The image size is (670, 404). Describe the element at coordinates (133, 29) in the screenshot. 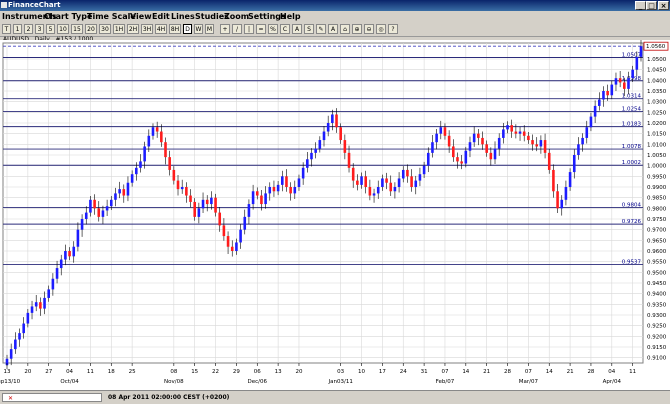

I see `timeframe-button-2h: 2H` at that location.